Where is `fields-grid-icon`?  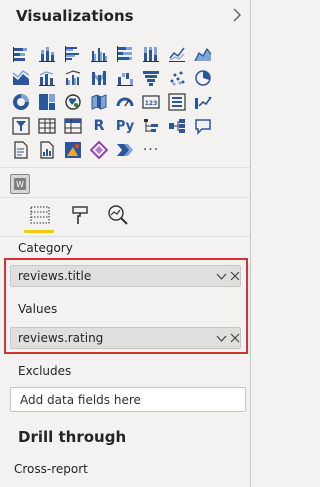
fields-grid-icon is located at coordinates (40, 215).